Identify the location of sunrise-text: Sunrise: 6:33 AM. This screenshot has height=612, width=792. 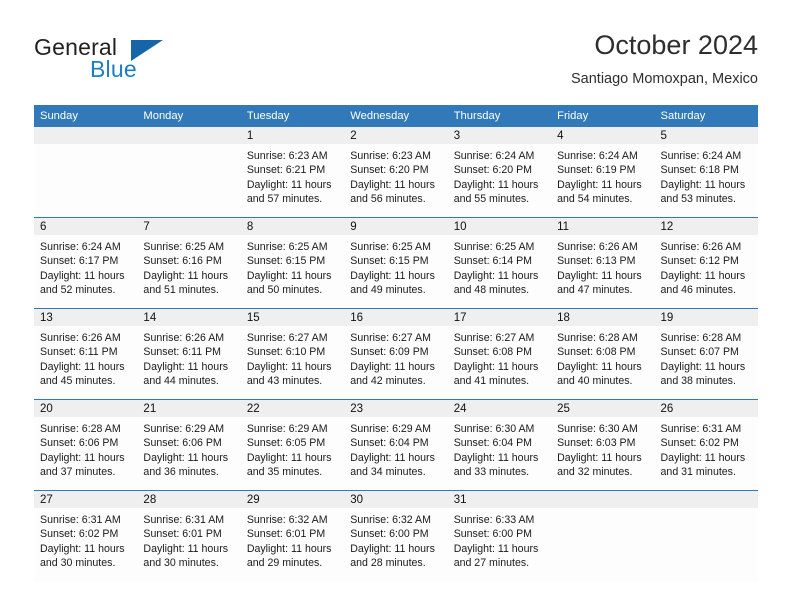
(494, 520).